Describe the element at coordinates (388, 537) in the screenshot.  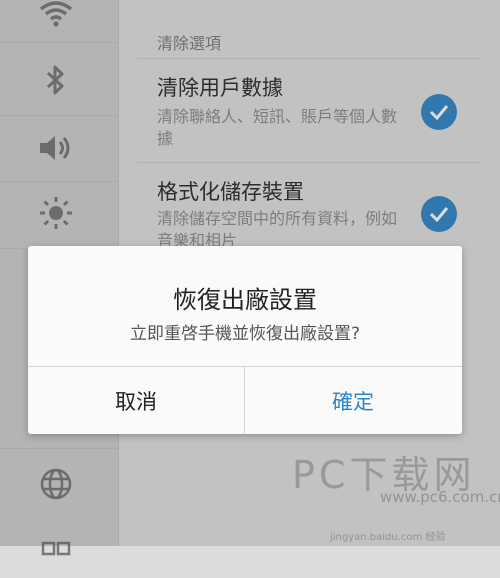
I see `watermark-baidu: jingyan.baidu.com 经验` at that location.